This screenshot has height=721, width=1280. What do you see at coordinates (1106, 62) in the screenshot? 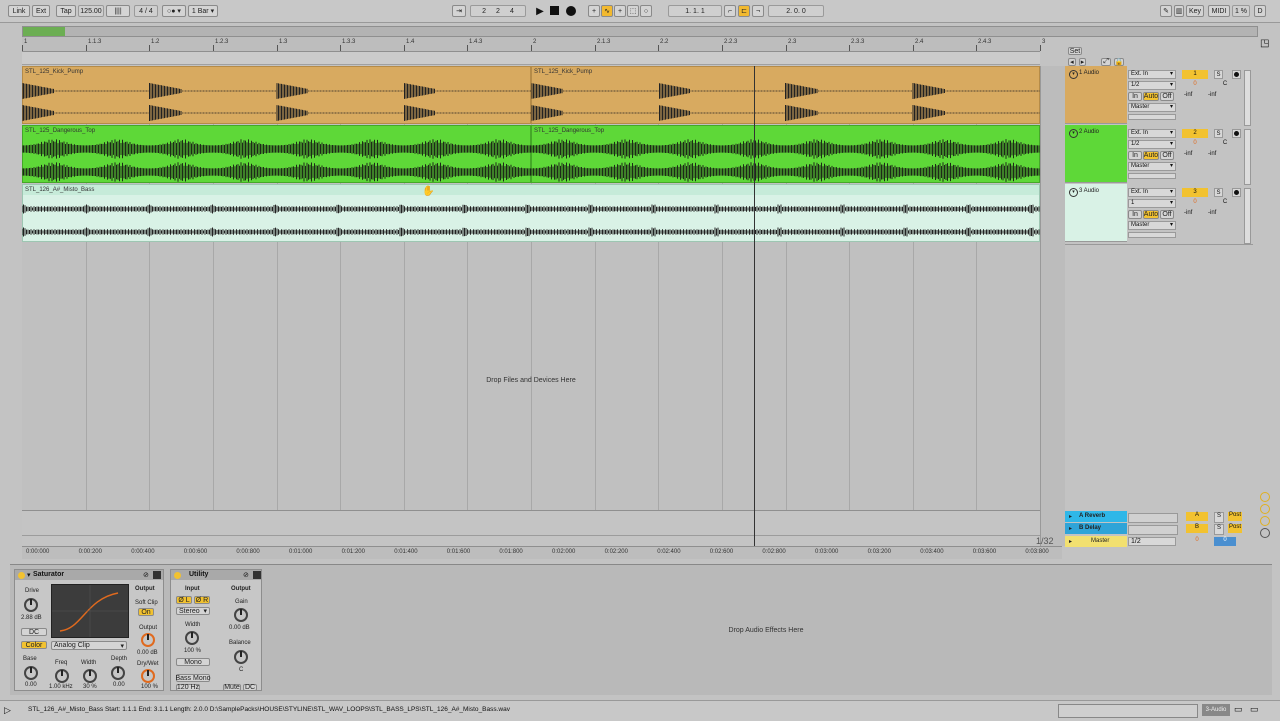
I see `resize-icon: ⤢` at bounding box center [1106, 62].